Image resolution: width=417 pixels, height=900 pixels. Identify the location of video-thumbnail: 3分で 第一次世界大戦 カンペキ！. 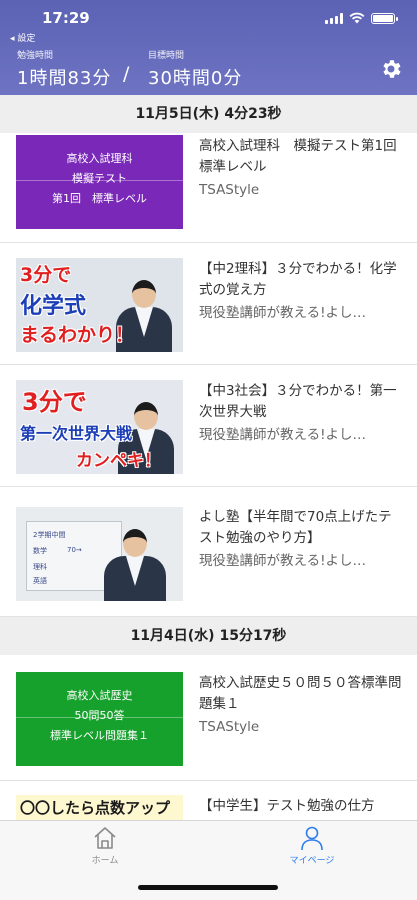
(99, 427).